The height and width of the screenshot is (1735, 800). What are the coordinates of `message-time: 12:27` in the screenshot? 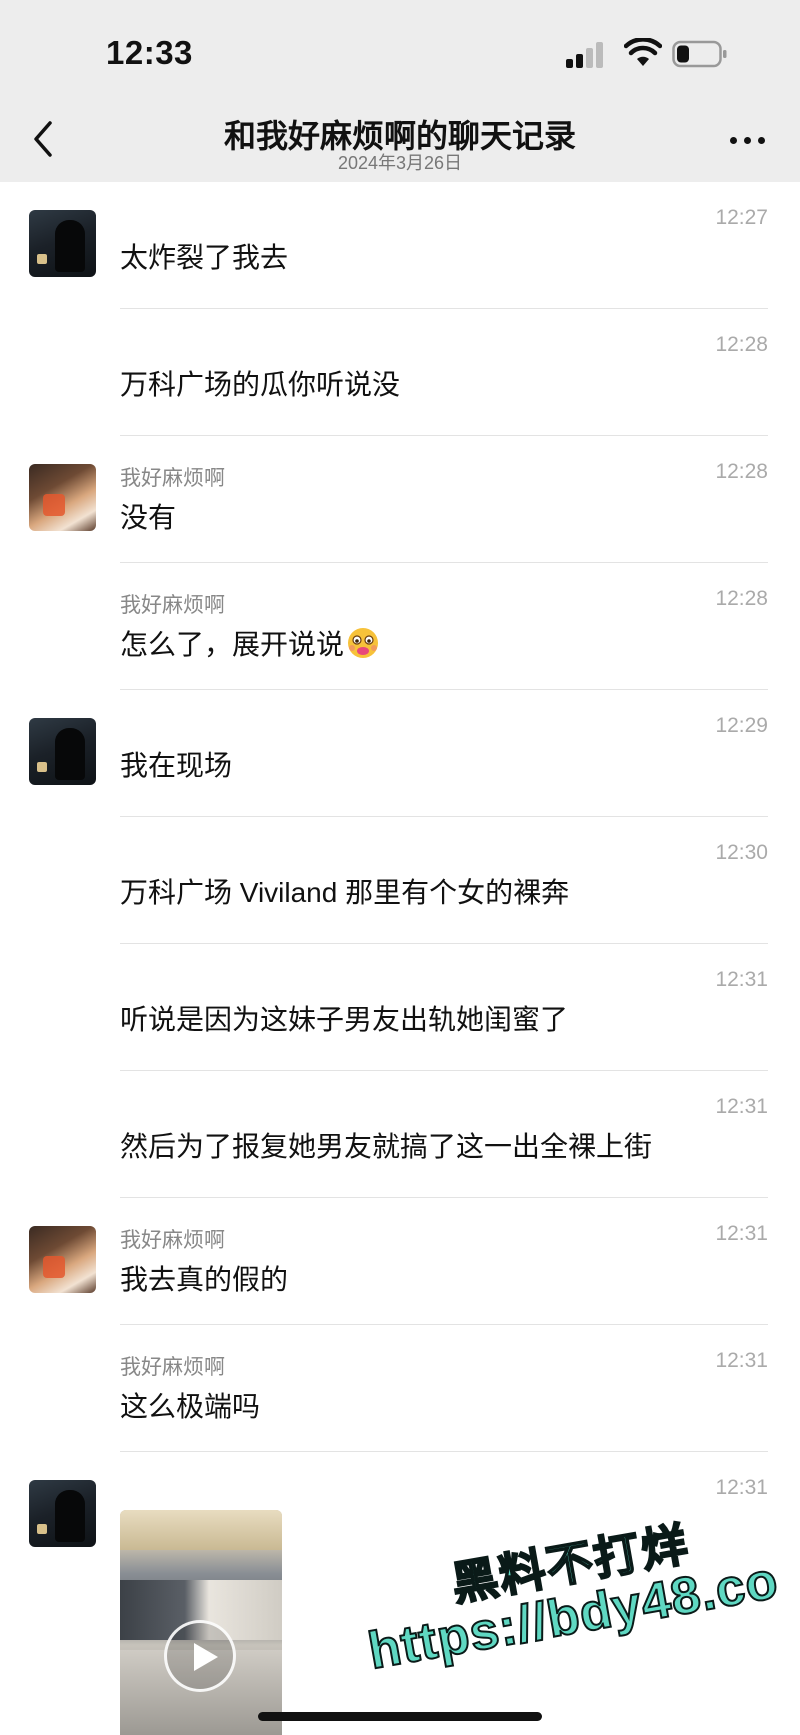 It's located at (741, 217).